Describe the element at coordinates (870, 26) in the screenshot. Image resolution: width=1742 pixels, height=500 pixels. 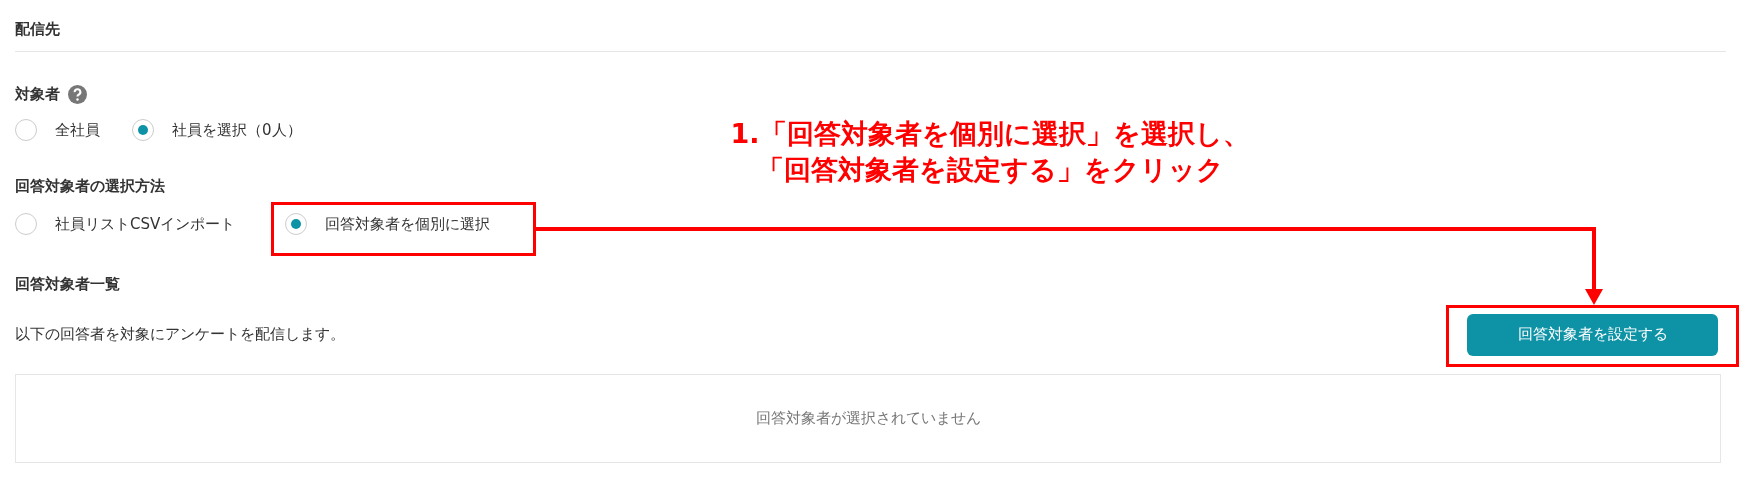
I see `section-title: 配信先` at that location.